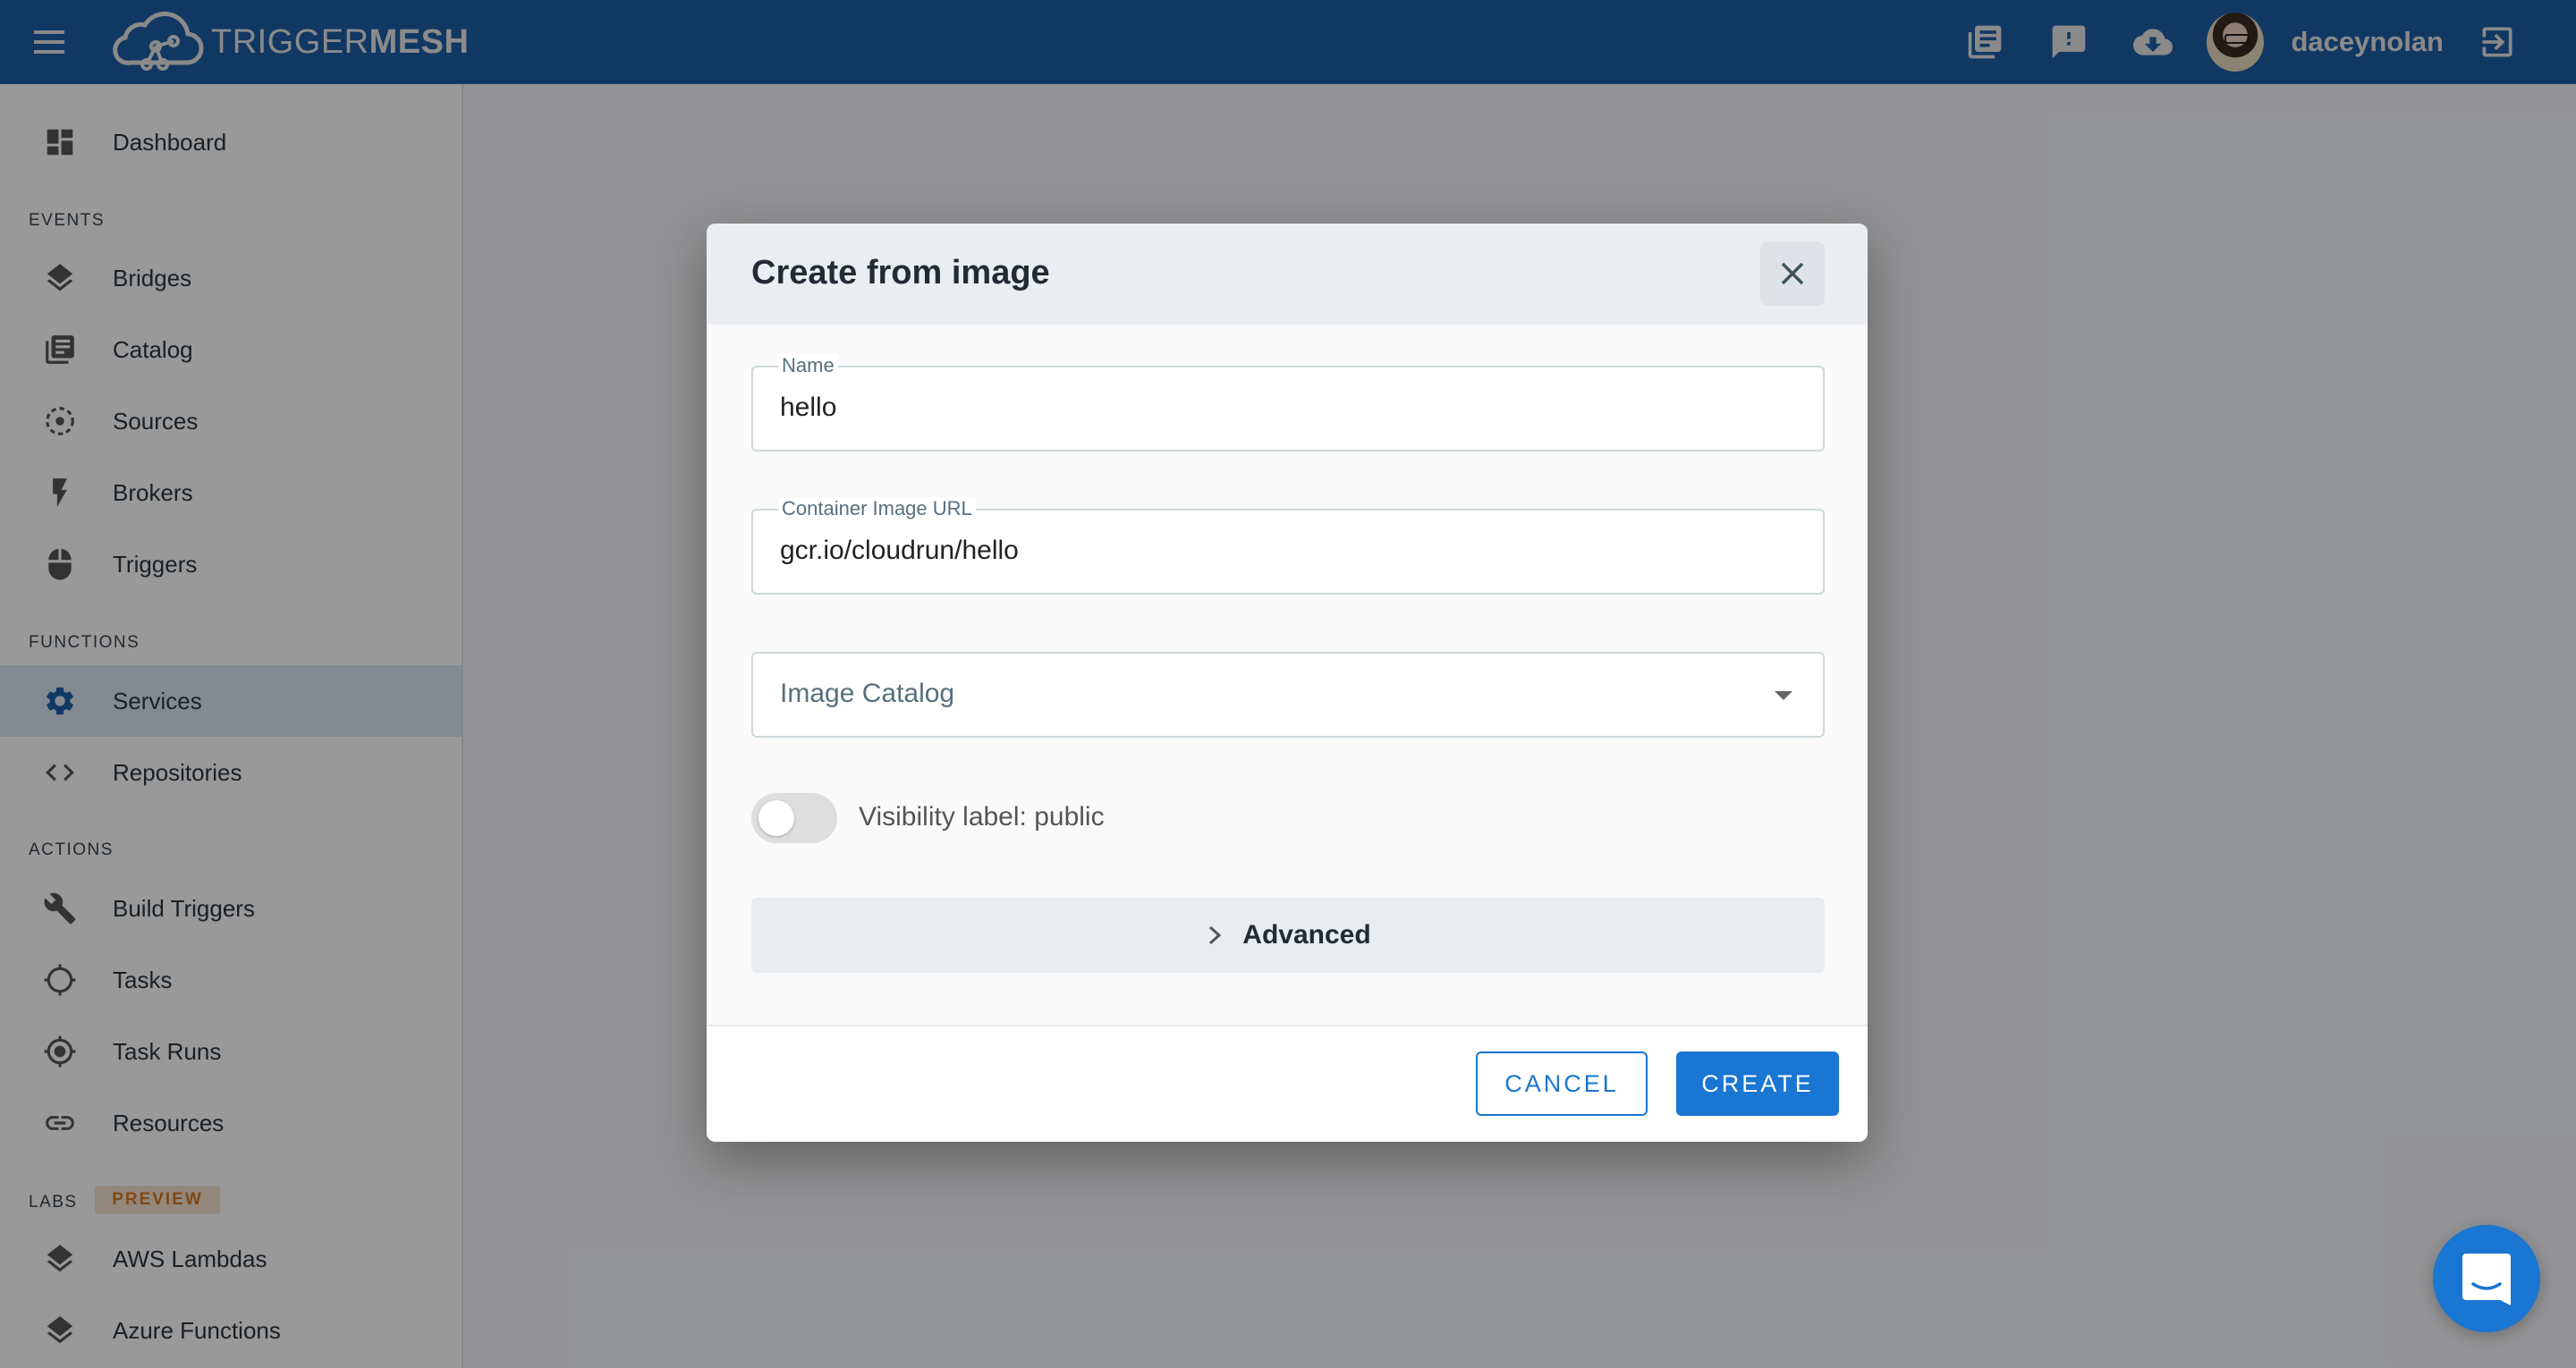 This screenshot has width=2576, height=1368. I want to click on close-icon, so click(1792, 274).